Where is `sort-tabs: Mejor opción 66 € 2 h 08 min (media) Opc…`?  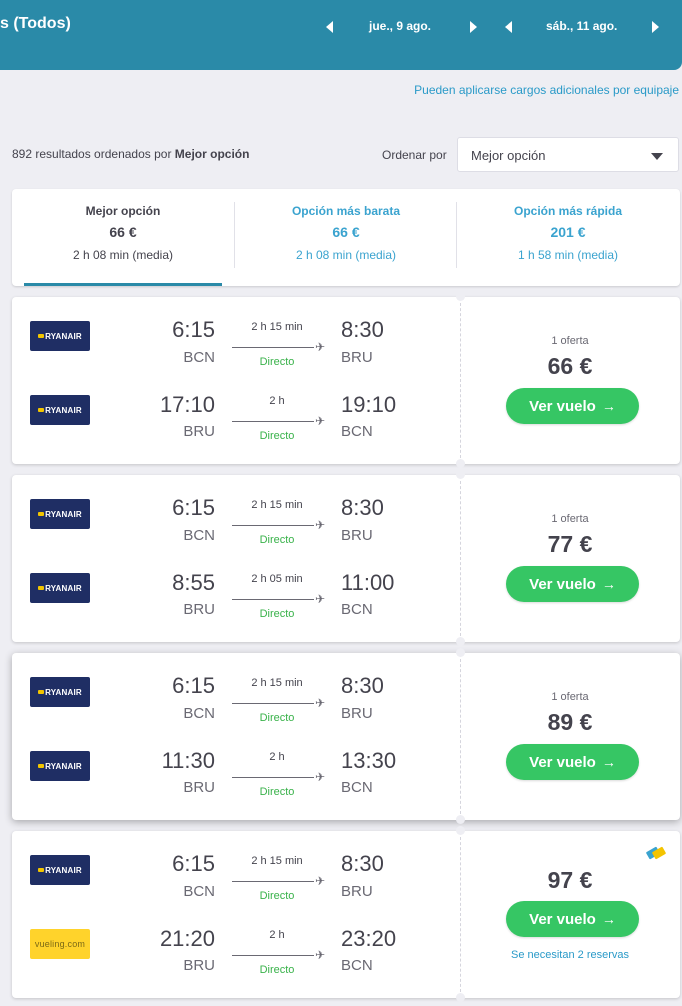
sort-tabs: Mejor opción 66 € 2 h 08 min (media) Opc… is located at coordinates (346, 237).